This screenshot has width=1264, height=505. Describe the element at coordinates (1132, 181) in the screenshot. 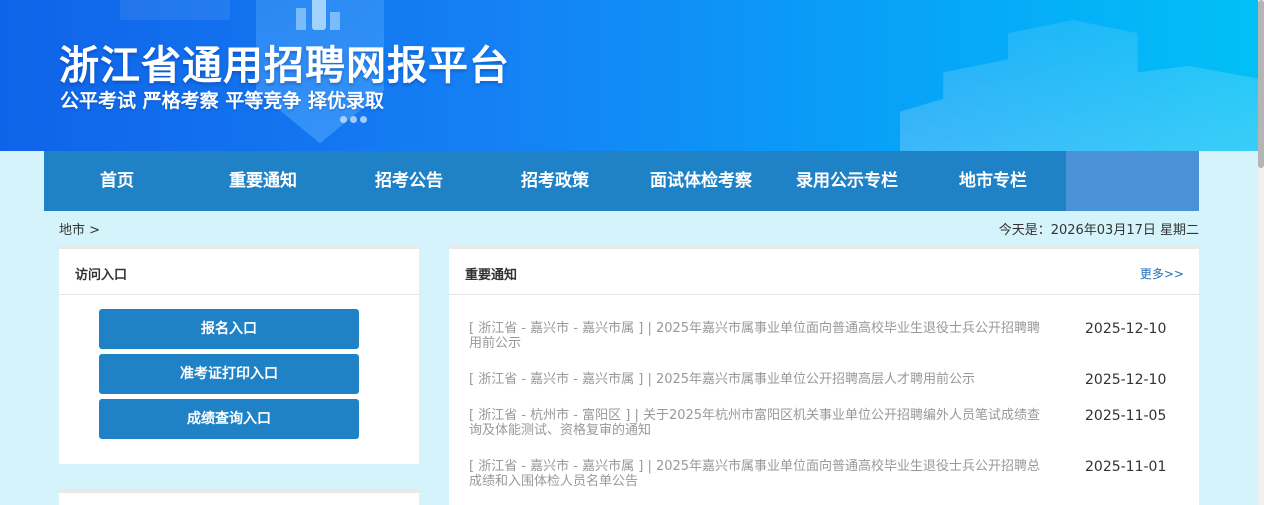

I see `nav-filler` at that location.